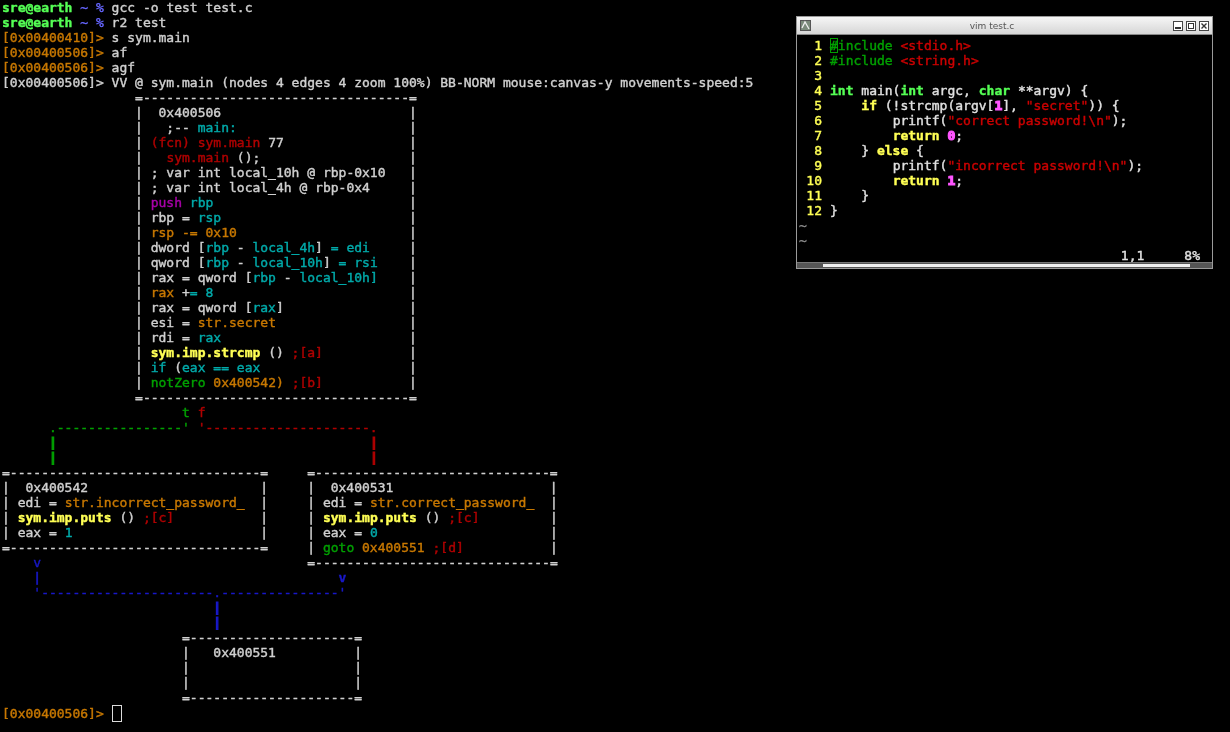 The image size is (1230, 732). What do you see at coordinates (162, 217) in the screenshot?
I see `terminal-text: | rbp =` at bounding box center [162, 217].